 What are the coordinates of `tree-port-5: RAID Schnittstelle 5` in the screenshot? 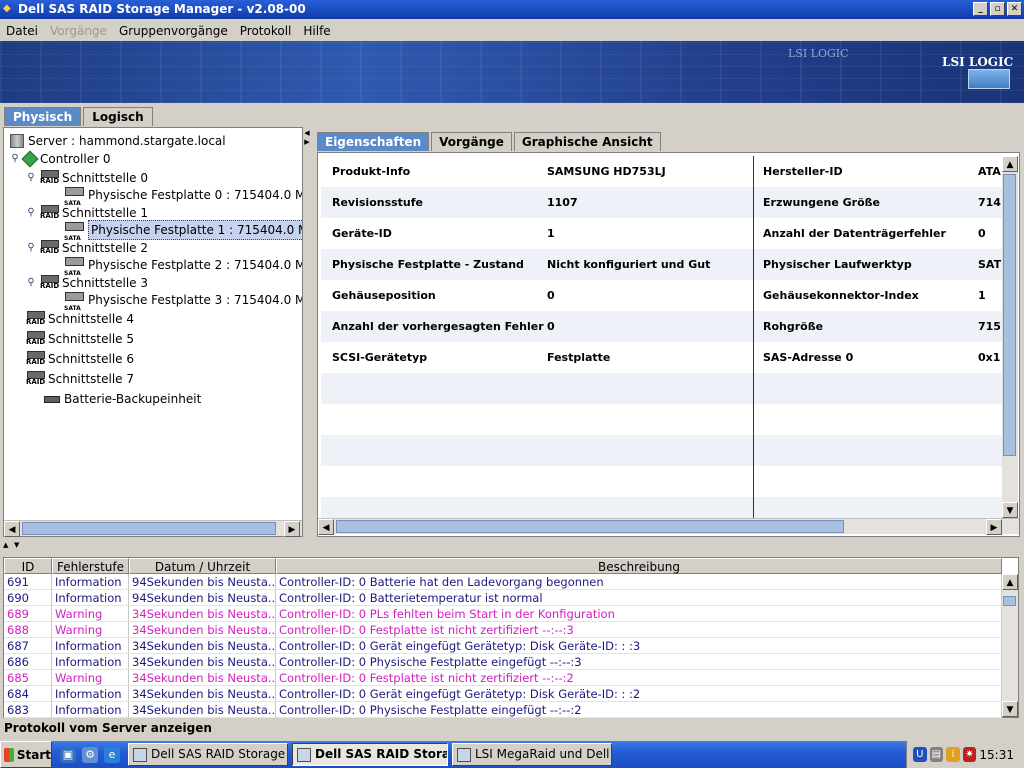 It's located at (80, 339).